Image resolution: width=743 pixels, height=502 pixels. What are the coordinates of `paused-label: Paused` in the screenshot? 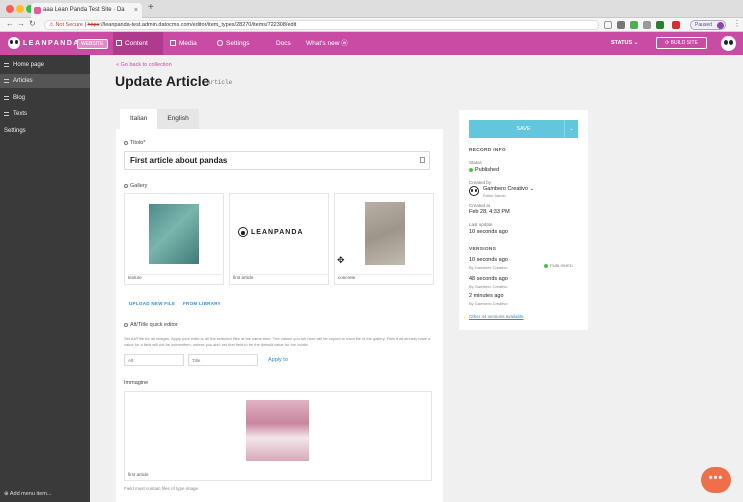 It's located at (703, 25).